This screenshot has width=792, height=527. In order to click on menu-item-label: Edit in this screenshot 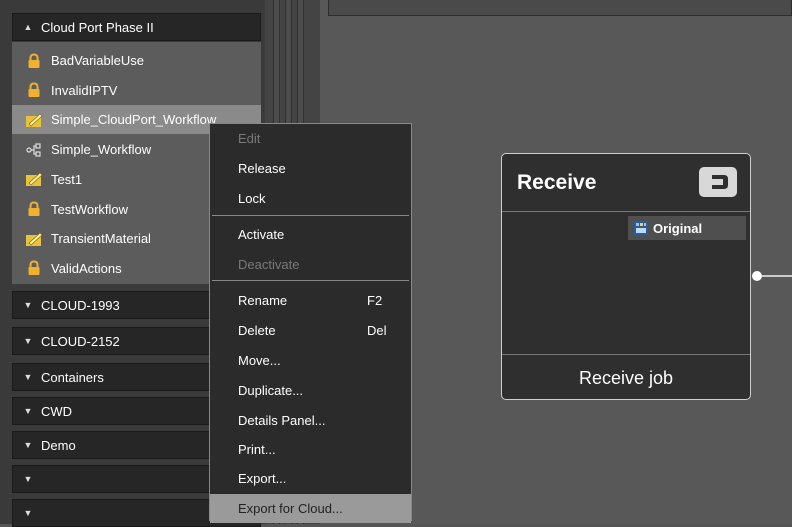, I will do `click(249, 138)`.